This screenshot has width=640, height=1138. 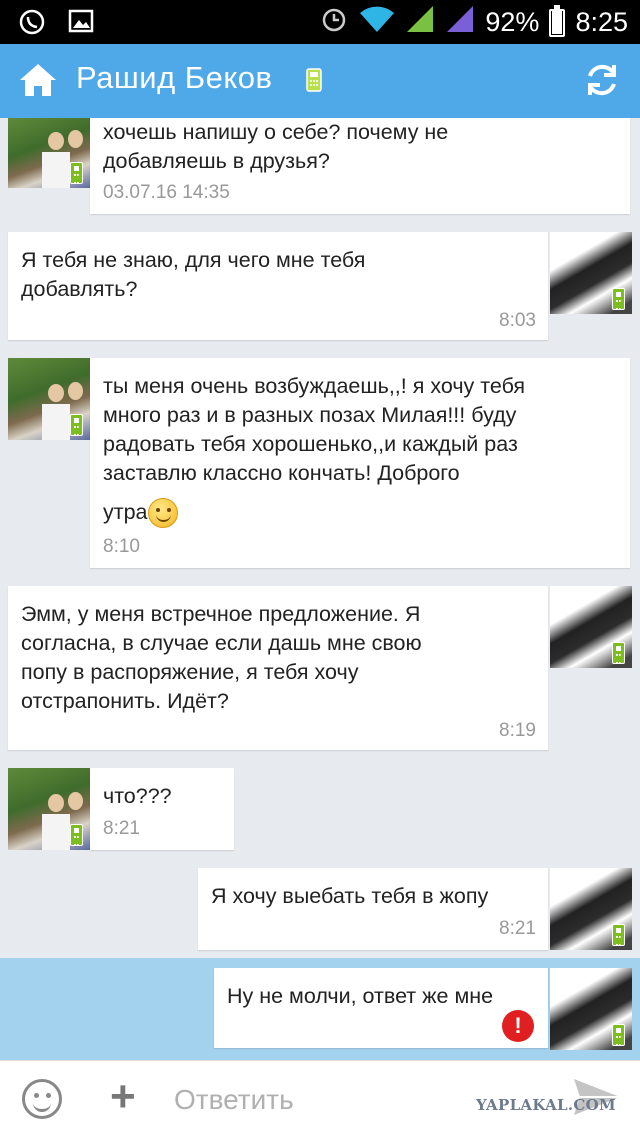 I want to click on message-text-line: Ну не молчи, ответ же мне, so click(x=360, y=996).